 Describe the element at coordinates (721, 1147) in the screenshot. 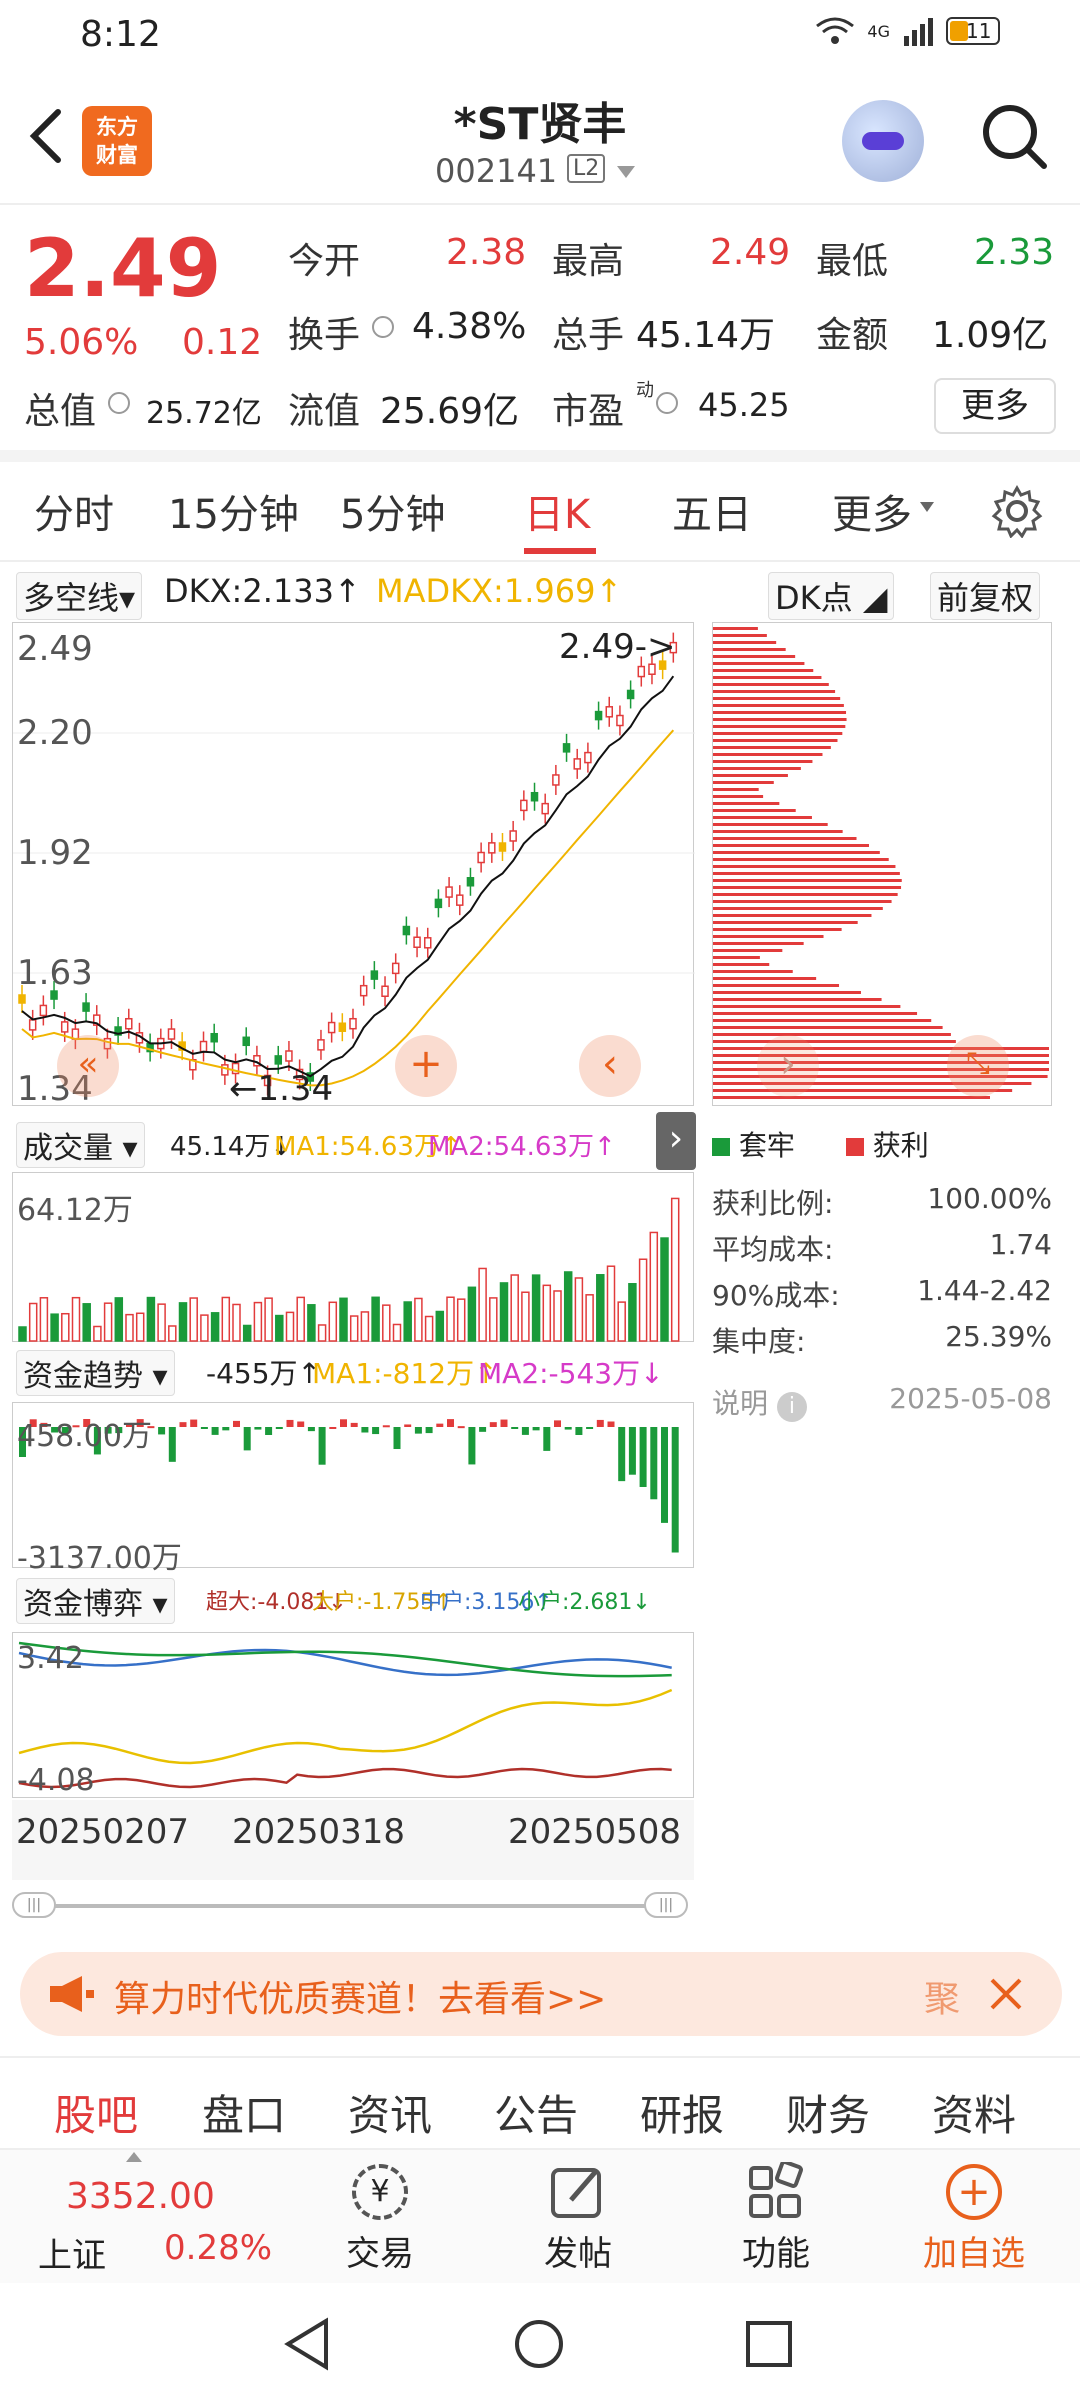

I see `legend-trap-swatch` at that location.